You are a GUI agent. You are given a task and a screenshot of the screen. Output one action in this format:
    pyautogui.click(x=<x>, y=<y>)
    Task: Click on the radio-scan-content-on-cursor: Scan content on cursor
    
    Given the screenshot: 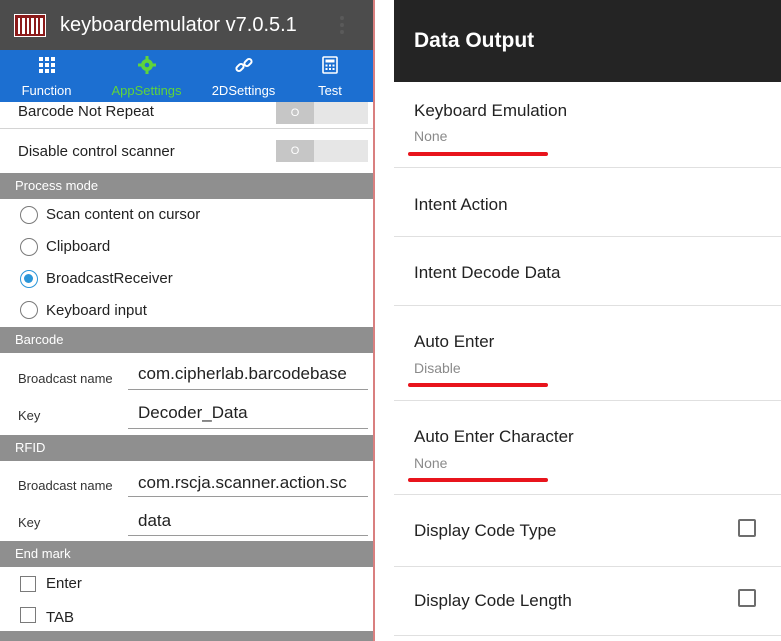 What is the action you would take?
    pyautogui.click(x=186, y=215)
    